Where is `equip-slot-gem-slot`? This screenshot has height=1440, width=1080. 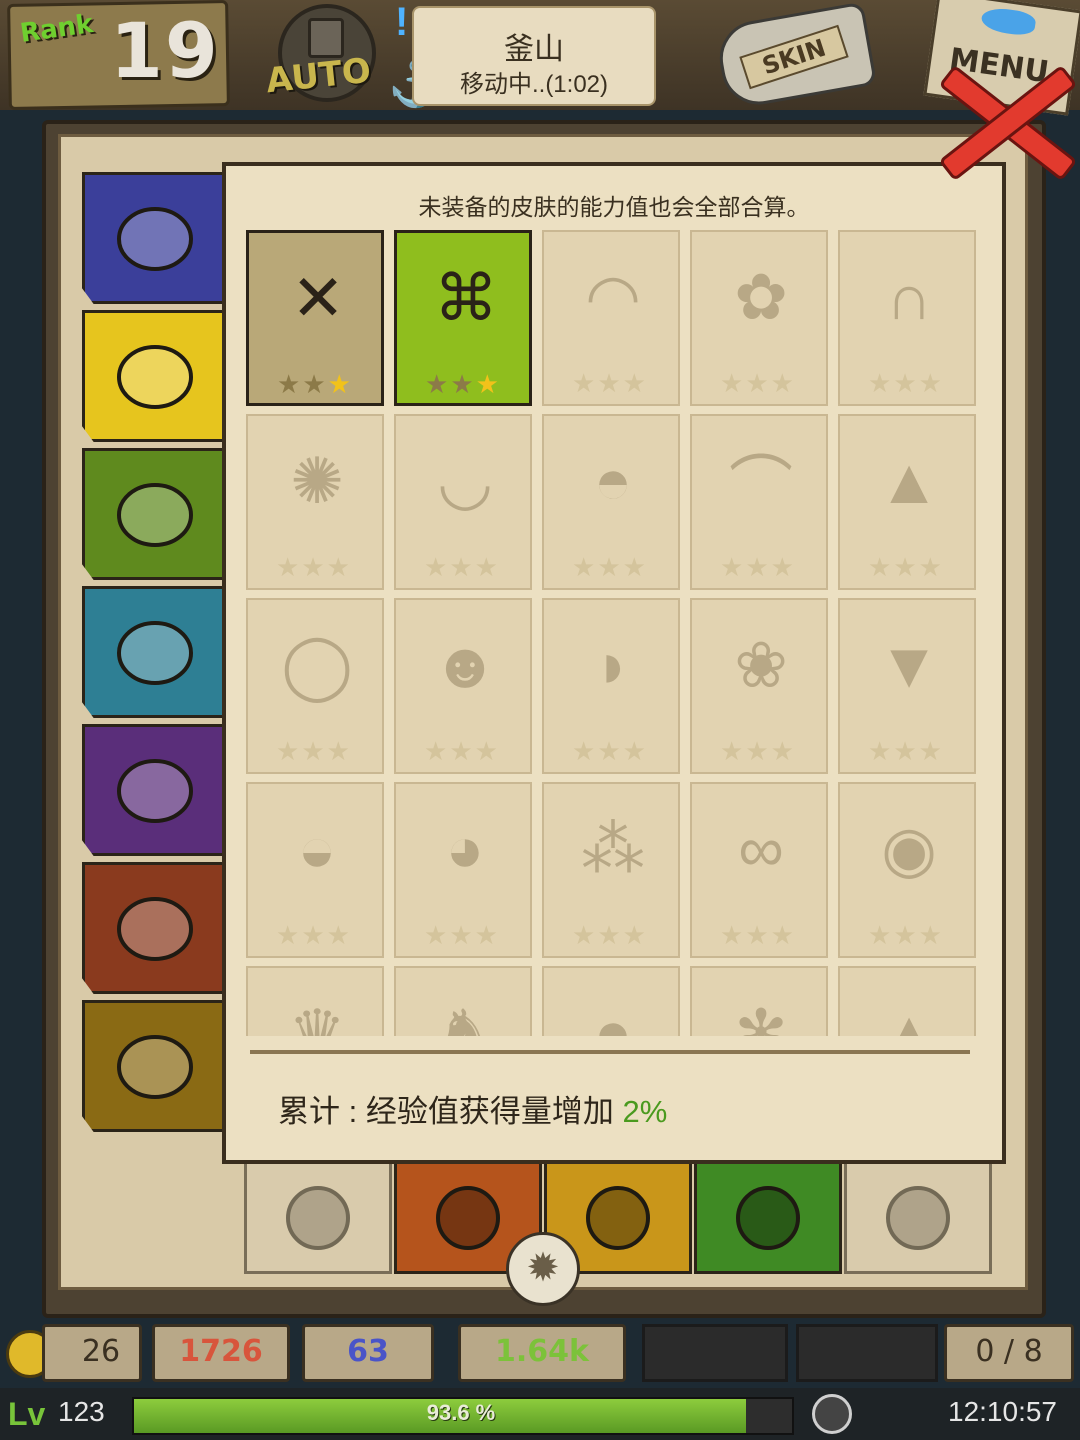 equip-slot-gem-slot is located at coordinates (918, 1217).